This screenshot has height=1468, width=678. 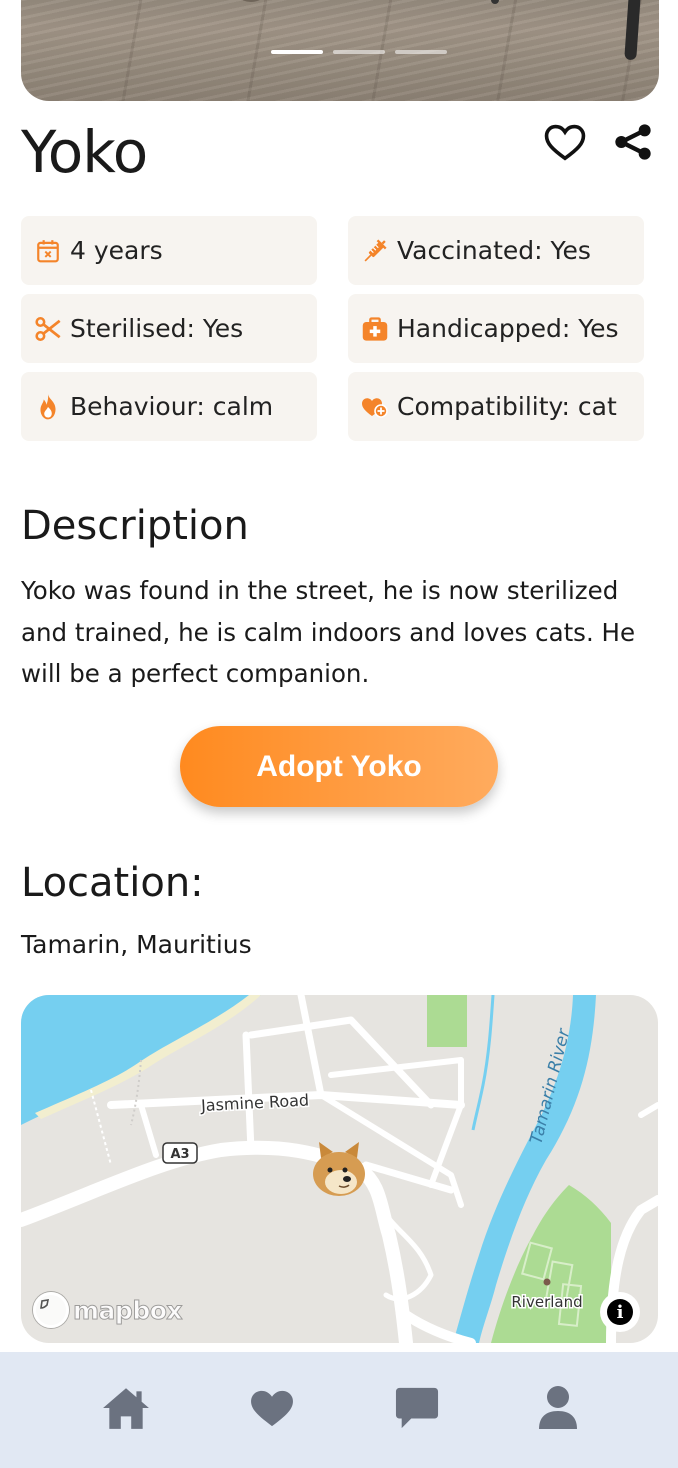 I want to click on home-icon, so click(x=126, y=1408).